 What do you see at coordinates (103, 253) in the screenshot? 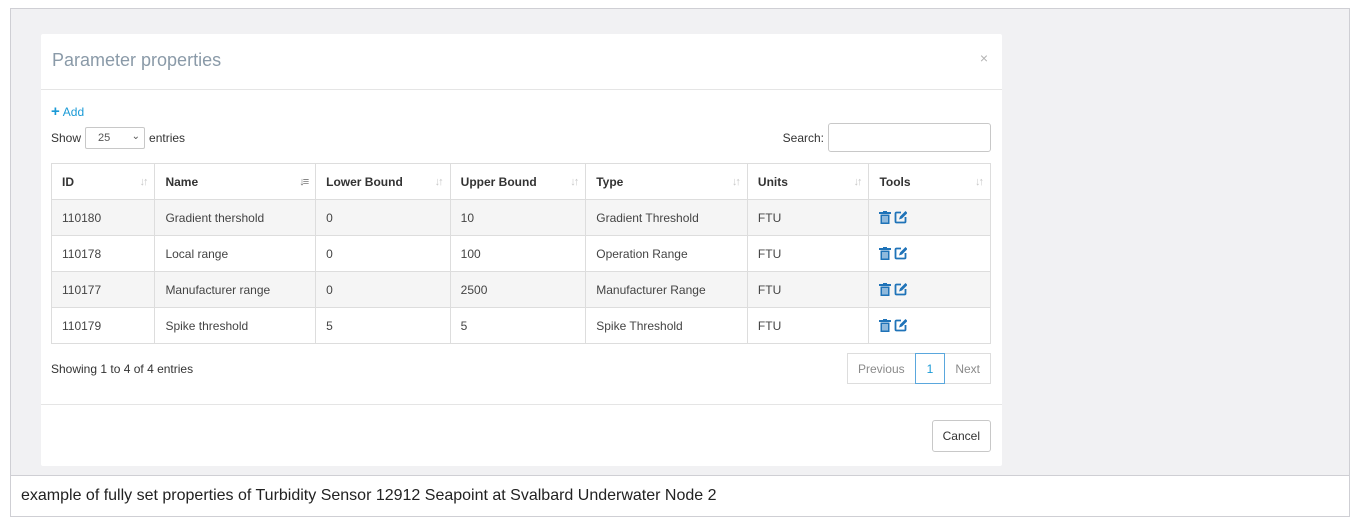
I see `cell-id: 110178` at bounding box center [103, 253].